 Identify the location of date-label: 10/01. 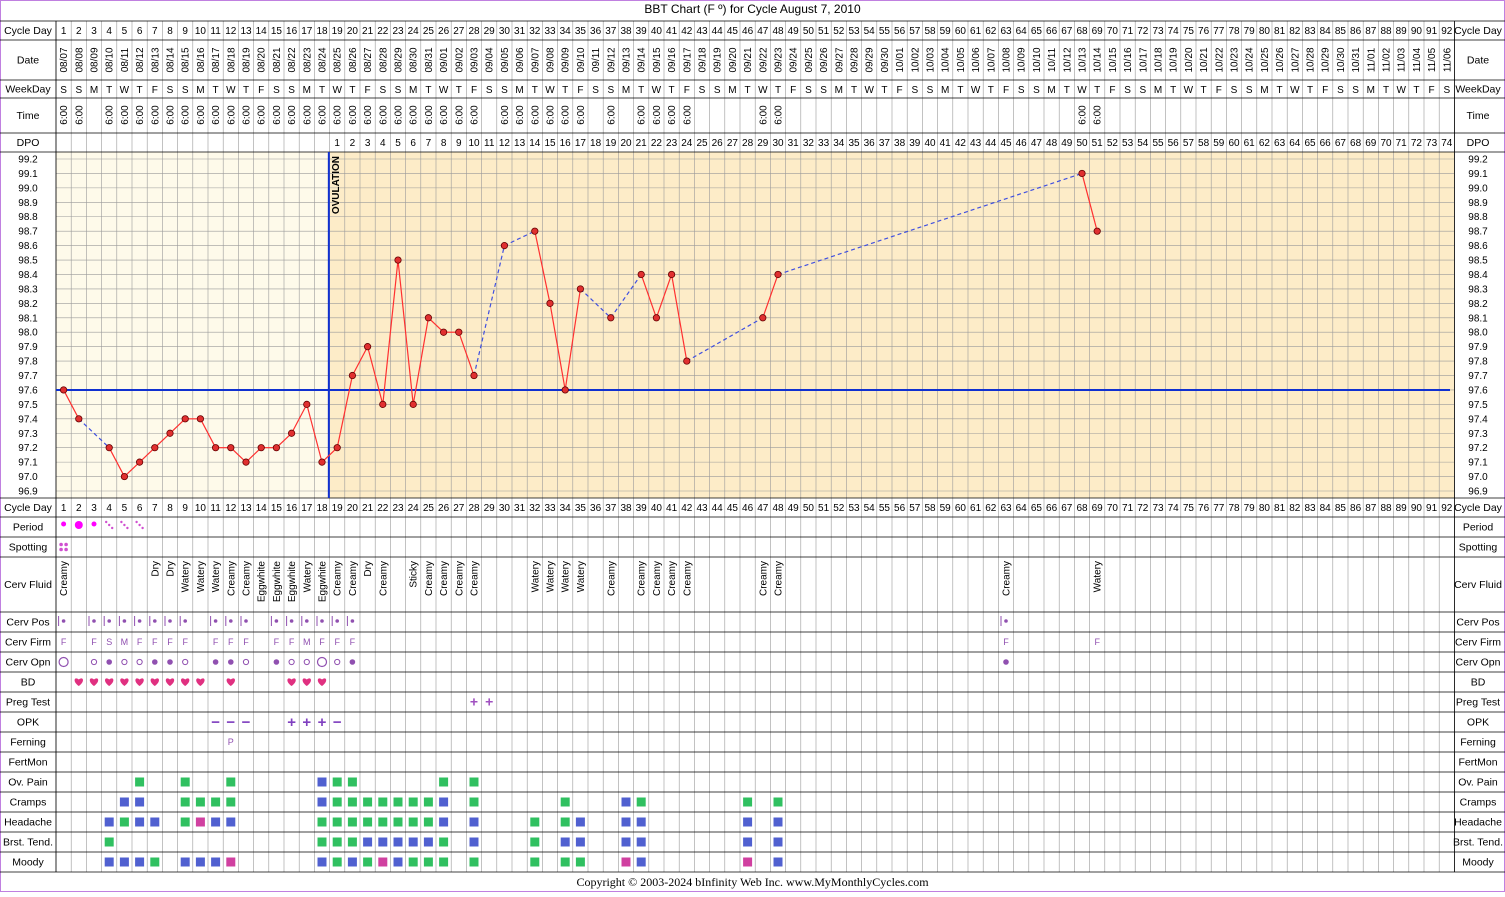
(900, 59).